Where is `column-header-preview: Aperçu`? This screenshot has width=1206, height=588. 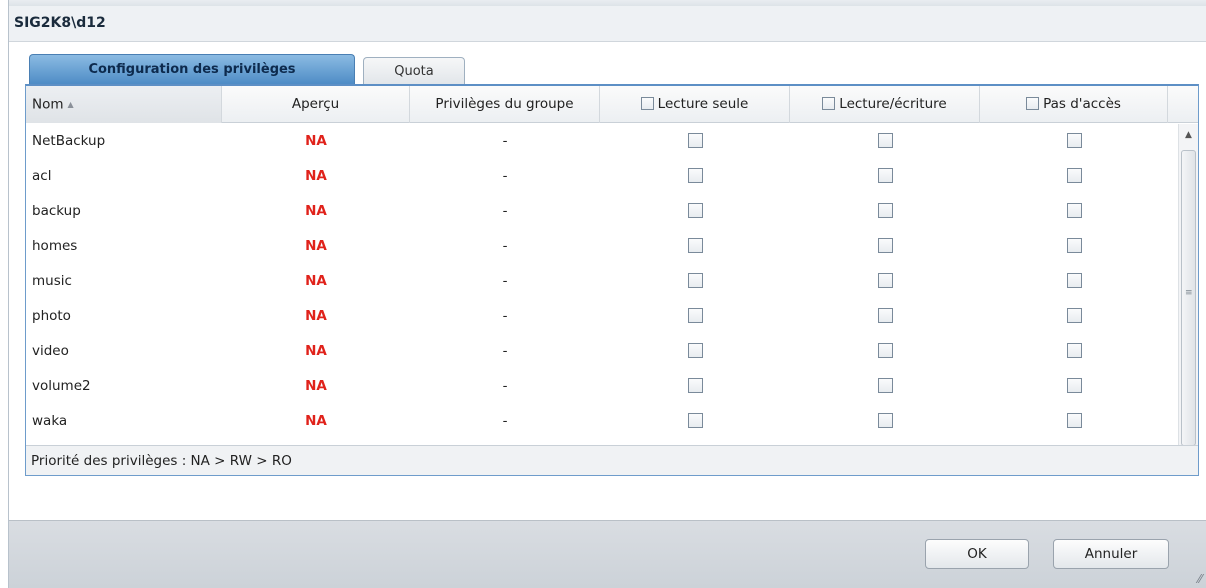
column-header-preview: Aperçu is located at coordinates (316, 104).